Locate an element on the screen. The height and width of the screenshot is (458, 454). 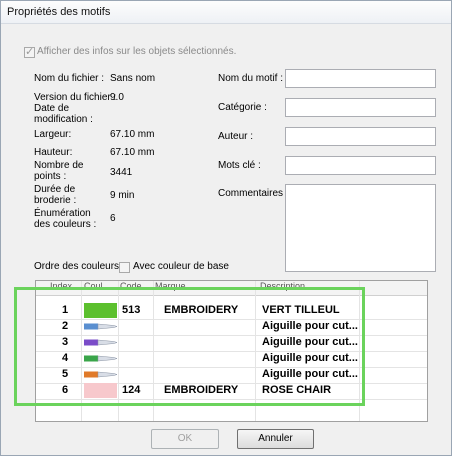
base-color-checkbox is located at coordinates (124, 267).